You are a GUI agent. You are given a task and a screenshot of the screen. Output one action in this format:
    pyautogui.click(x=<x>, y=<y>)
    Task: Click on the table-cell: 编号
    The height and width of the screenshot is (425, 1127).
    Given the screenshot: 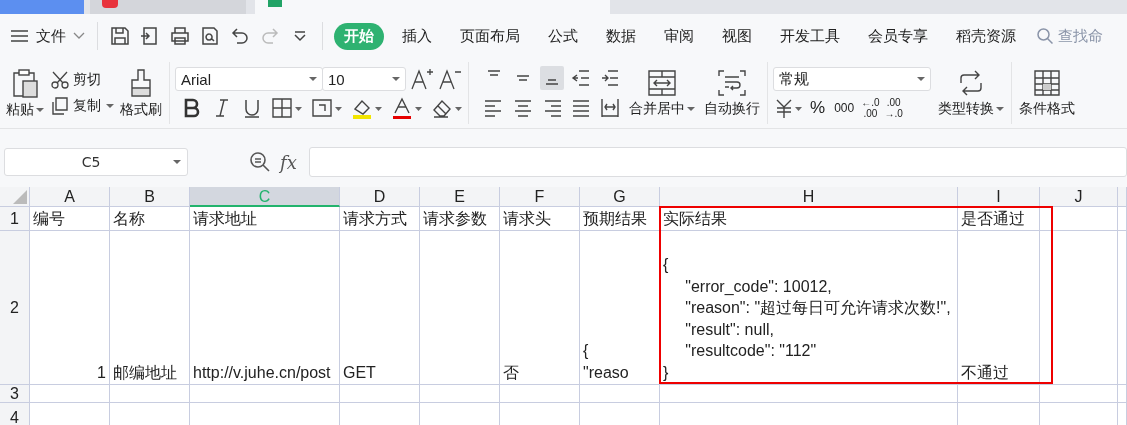 What is the action you would take?
    pyautogui.click(x=70, y=219)
    